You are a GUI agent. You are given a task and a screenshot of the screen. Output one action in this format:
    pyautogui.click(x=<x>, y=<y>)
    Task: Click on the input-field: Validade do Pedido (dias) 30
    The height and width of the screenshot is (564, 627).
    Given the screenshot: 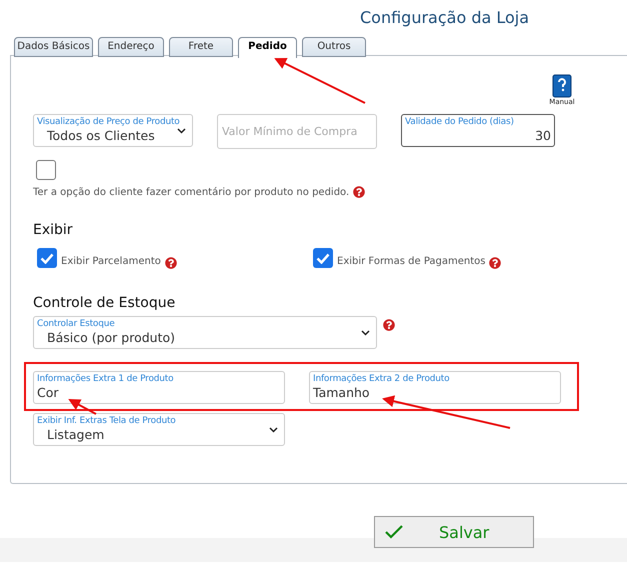 What is the action you would take?
    pyautogui.click(x=478, y=130)
    